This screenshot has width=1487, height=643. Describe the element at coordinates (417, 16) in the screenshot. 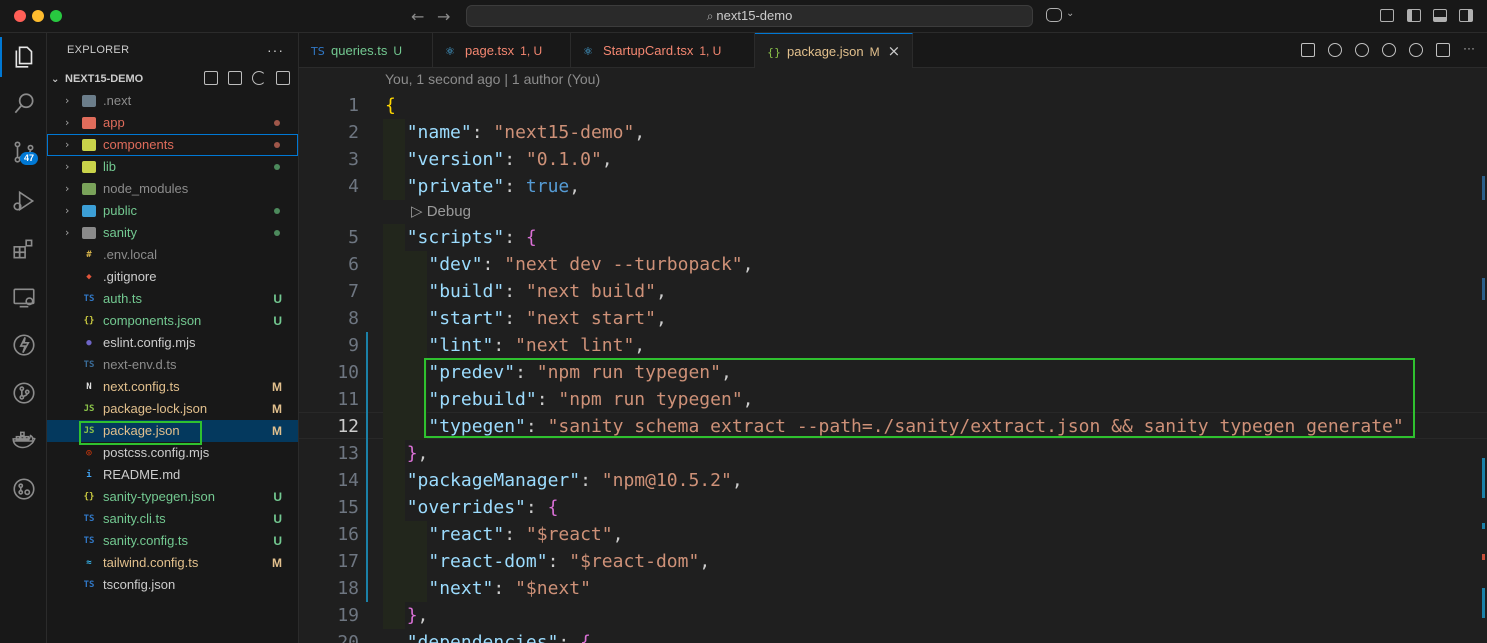

I see `back-arrow-icon: ←` at that location.